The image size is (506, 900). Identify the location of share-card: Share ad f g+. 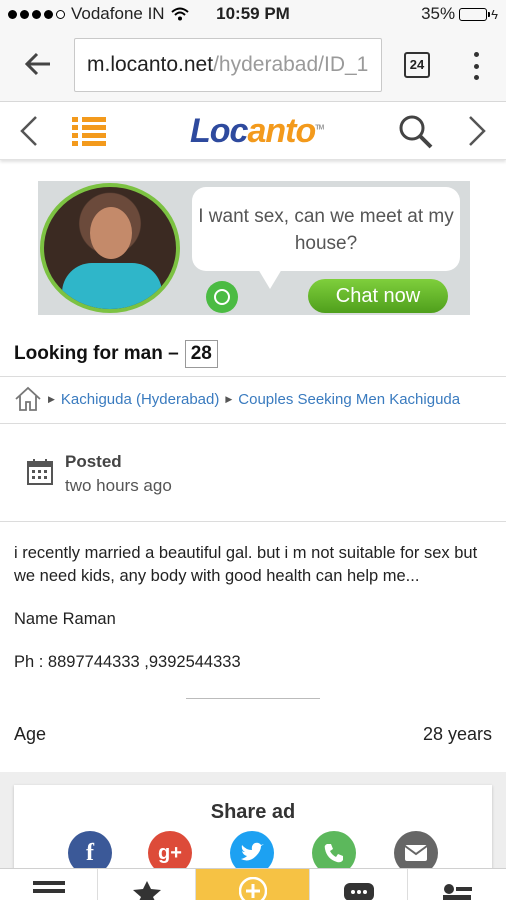
(253, 830).